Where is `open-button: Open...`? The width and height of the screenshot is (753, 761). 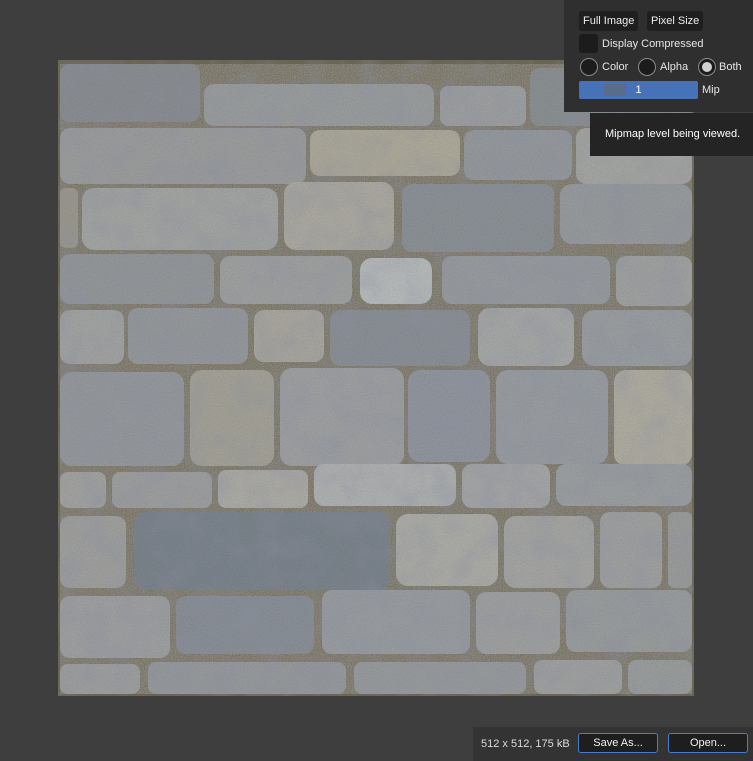 open-button: Open... is located at coordinates (708, 743).